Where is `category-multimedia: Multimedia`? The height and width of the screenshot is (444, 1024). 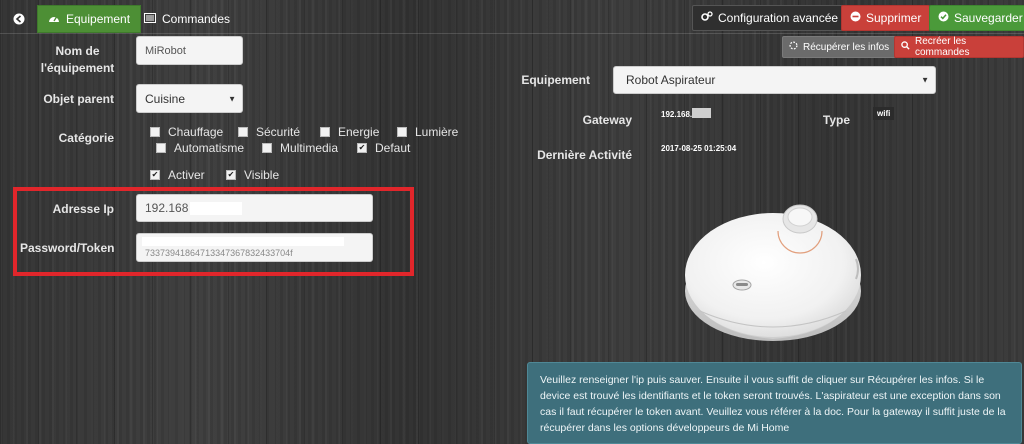 category-multimedia: Multimedia is located at coordinates (300, 148).